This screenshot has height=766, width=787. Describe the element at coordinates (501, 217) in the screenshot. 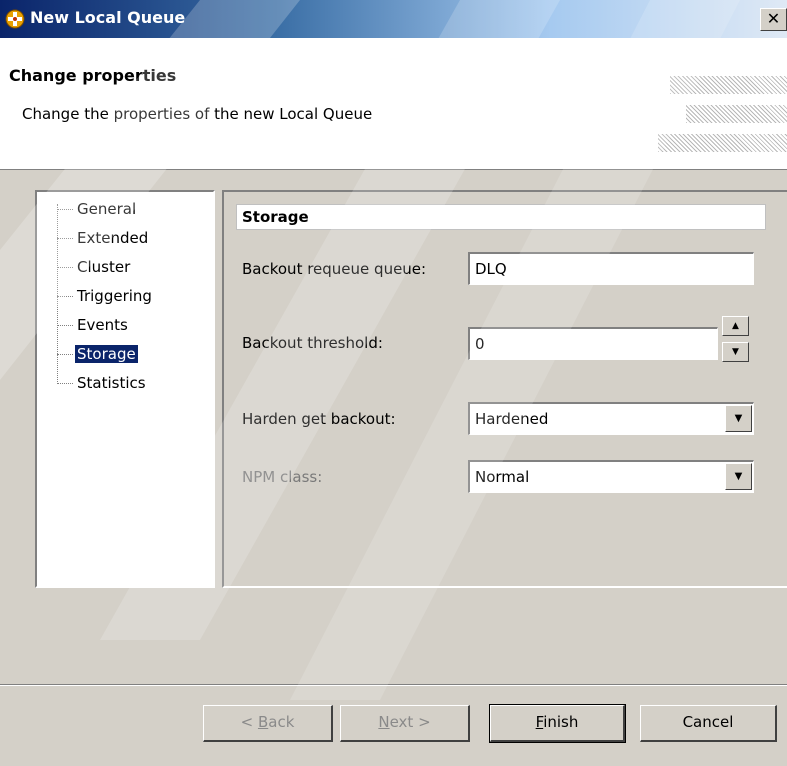

I see `section-title: Storage` at that location.